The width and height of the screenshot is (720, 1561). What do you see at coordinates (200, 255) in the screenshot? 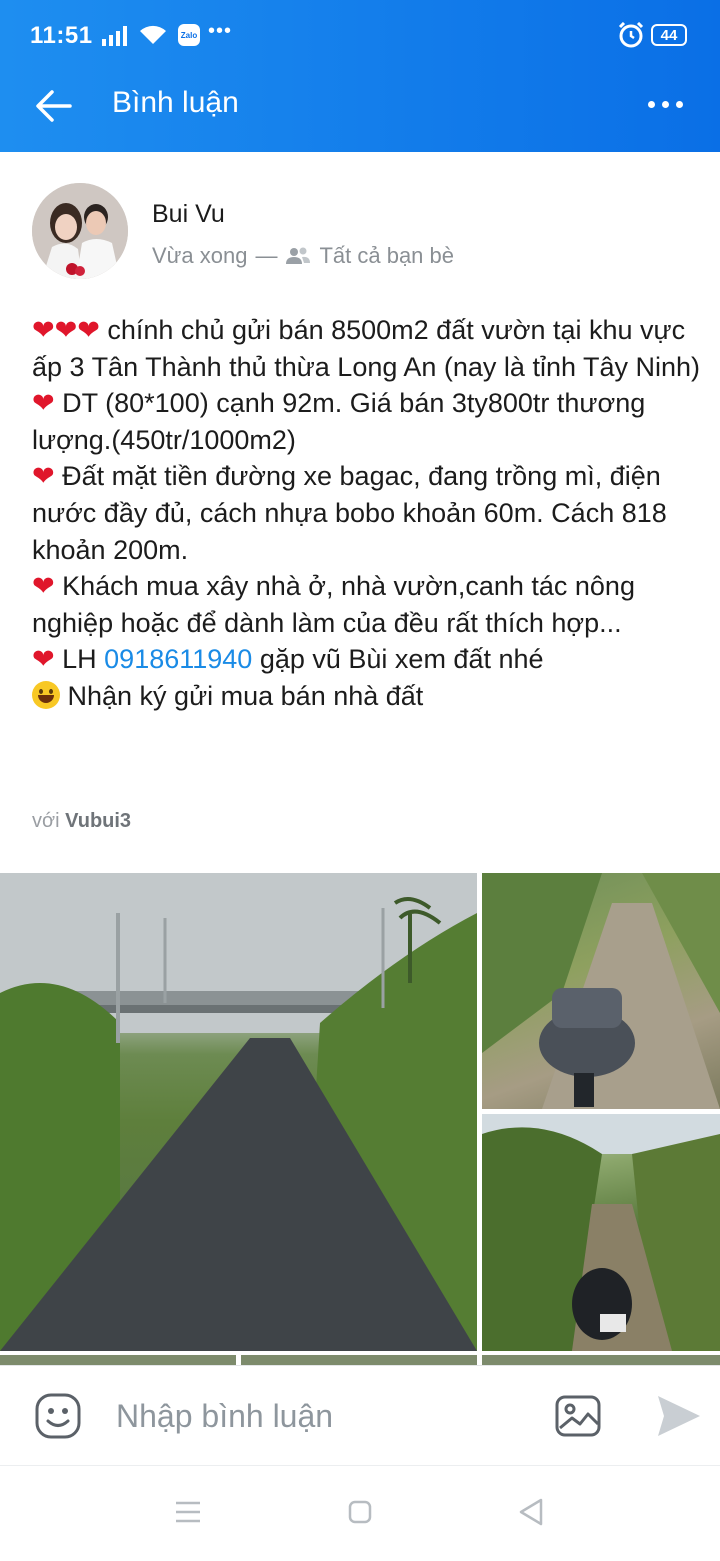
I see `post-time: Vừa xong` at bounding box center [200, 255].